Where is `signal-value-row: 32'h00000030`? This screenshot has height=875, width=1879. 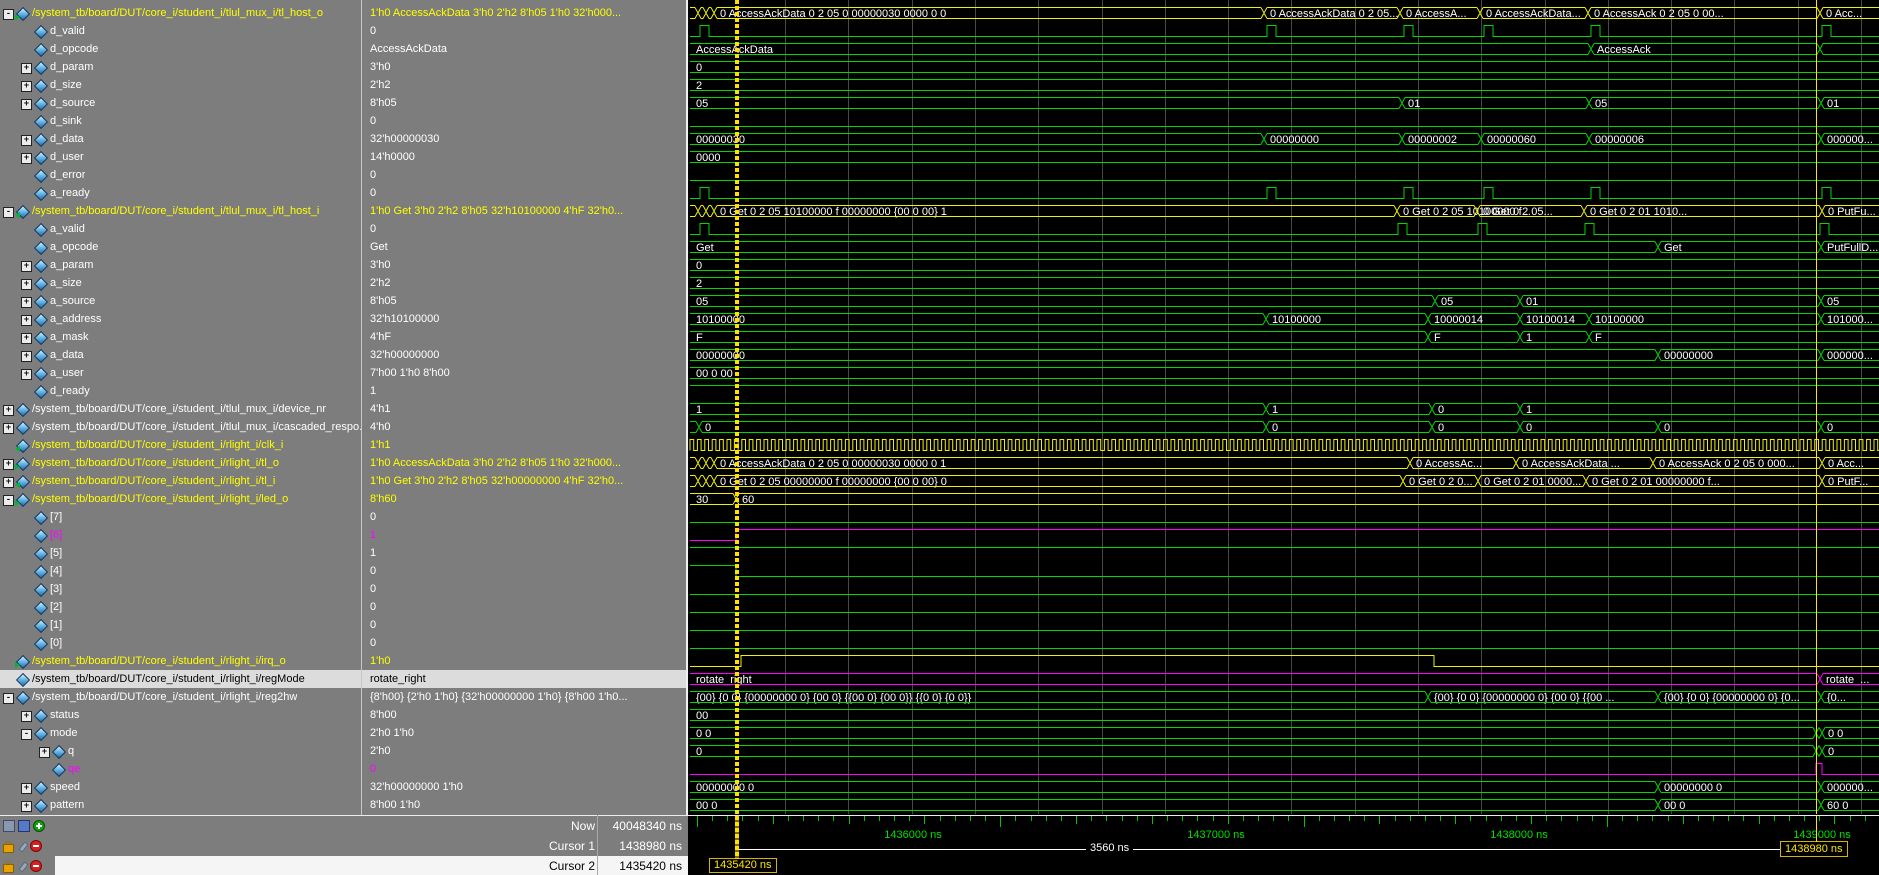
signal-value-row: 32'h00000030 is located at coordinates (524, 139).